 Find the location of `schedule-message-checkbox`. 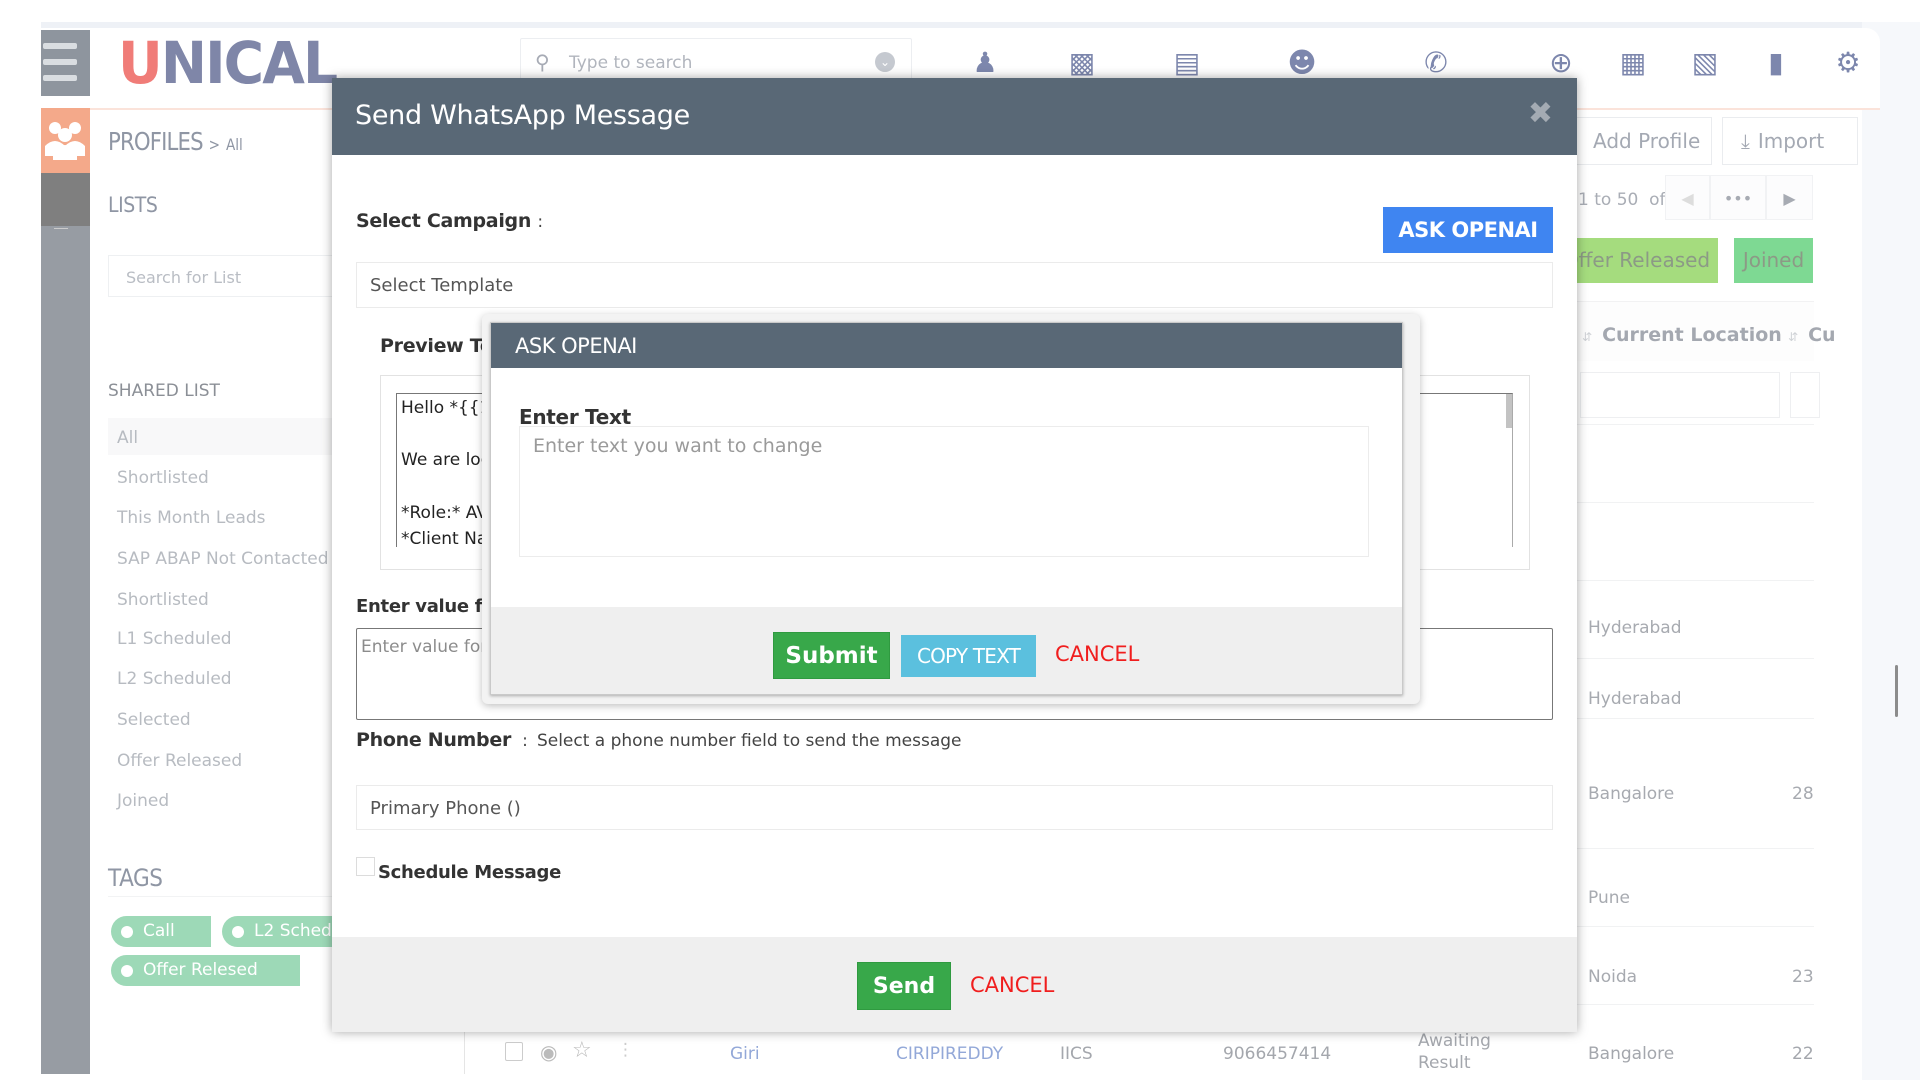

schedule-message-checkbox is located at coordinates (365, 866).